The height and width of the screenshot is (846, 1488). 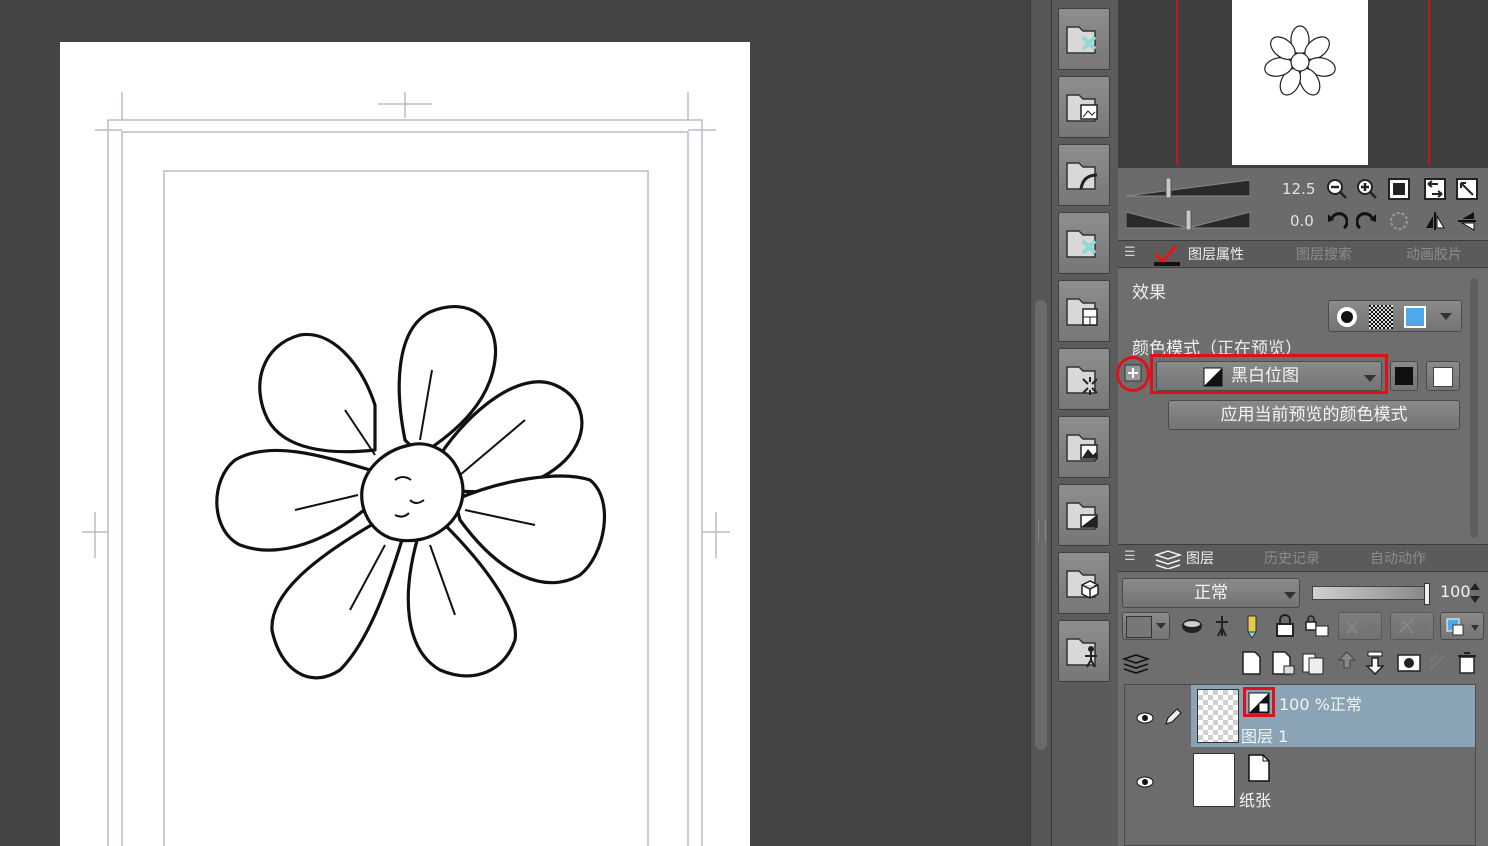 What do you see at coordinates (1300, 780) in the screenshot?
I see `layer-row-paper: 纸张` at bounding box center [1300, 780].